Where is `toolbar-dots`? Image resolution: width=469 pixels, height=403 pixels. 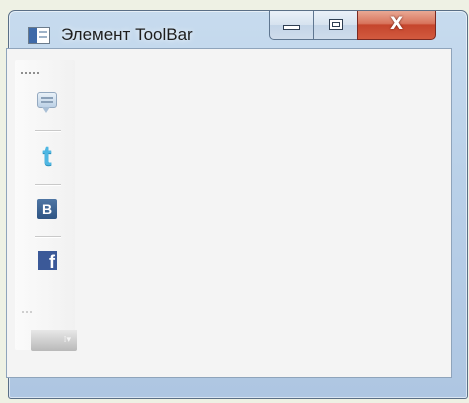
toolbar-dots is located at coordinates (27, 313).